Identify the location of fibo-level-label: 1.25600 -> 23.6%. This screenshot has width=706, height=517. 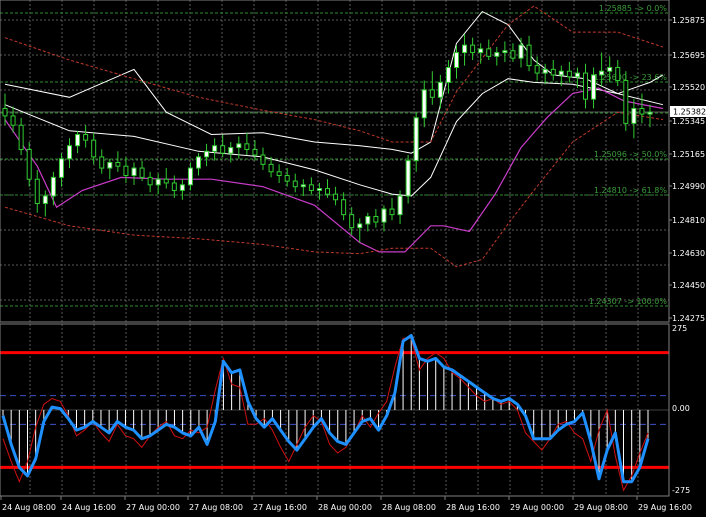
(631, 77).